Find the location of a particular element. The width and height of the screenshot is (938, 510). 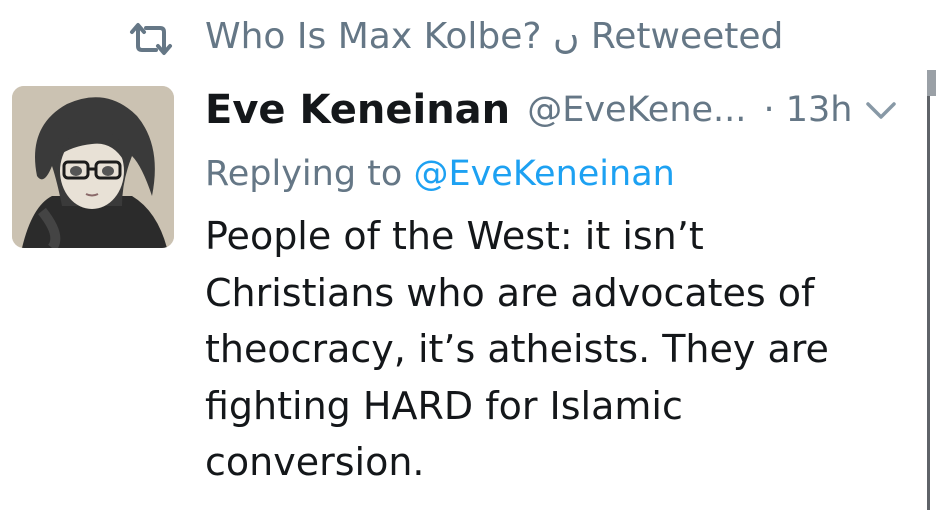

retweet-icon is located at coordinates (151, 39).